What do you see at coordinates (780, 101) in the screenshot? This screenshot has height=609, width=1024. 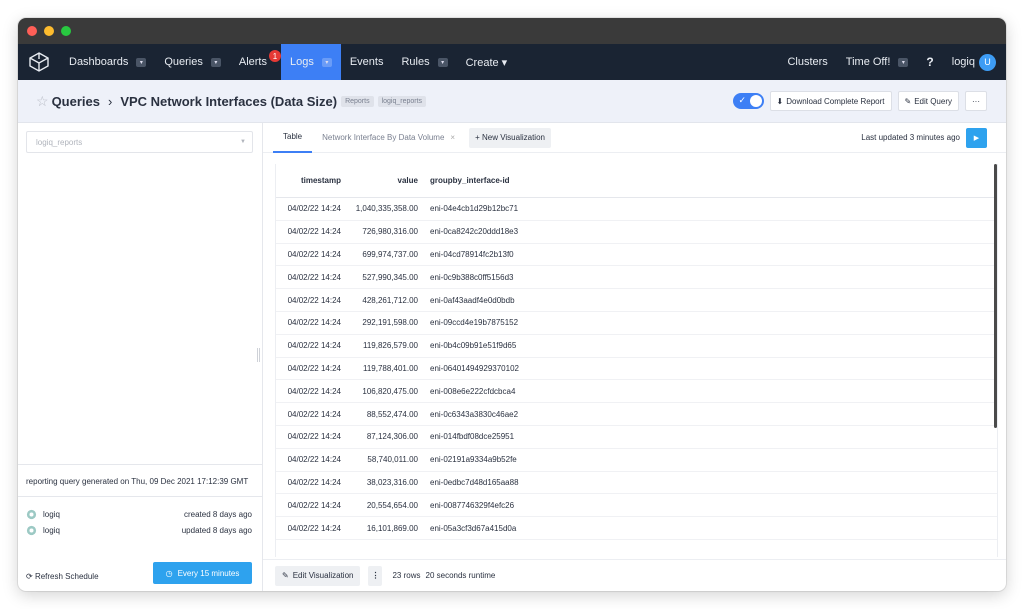 I see `download-icon: ⬇` at bounding box center [780, 101].